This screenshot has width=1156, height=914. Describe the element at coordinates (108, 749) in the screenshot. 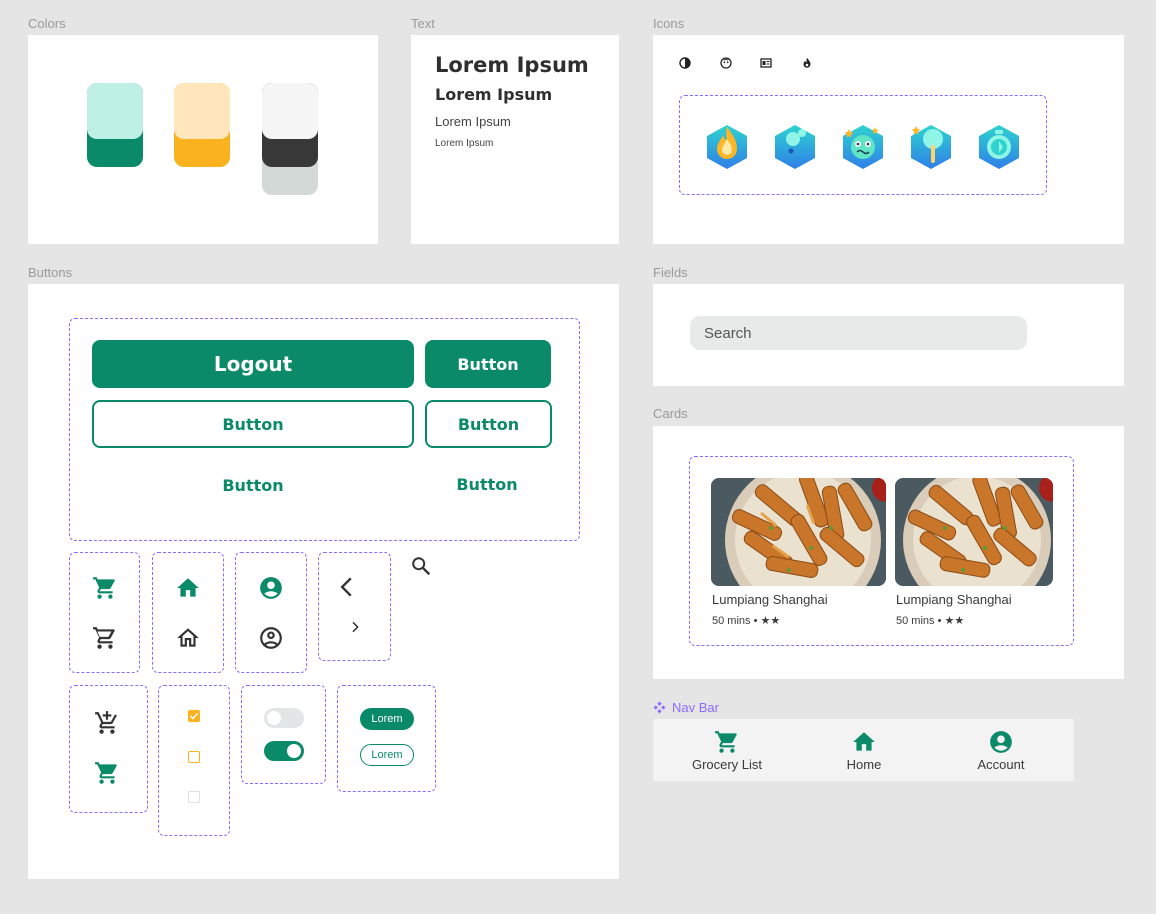

I see `add-cart-icons-group` at that location.